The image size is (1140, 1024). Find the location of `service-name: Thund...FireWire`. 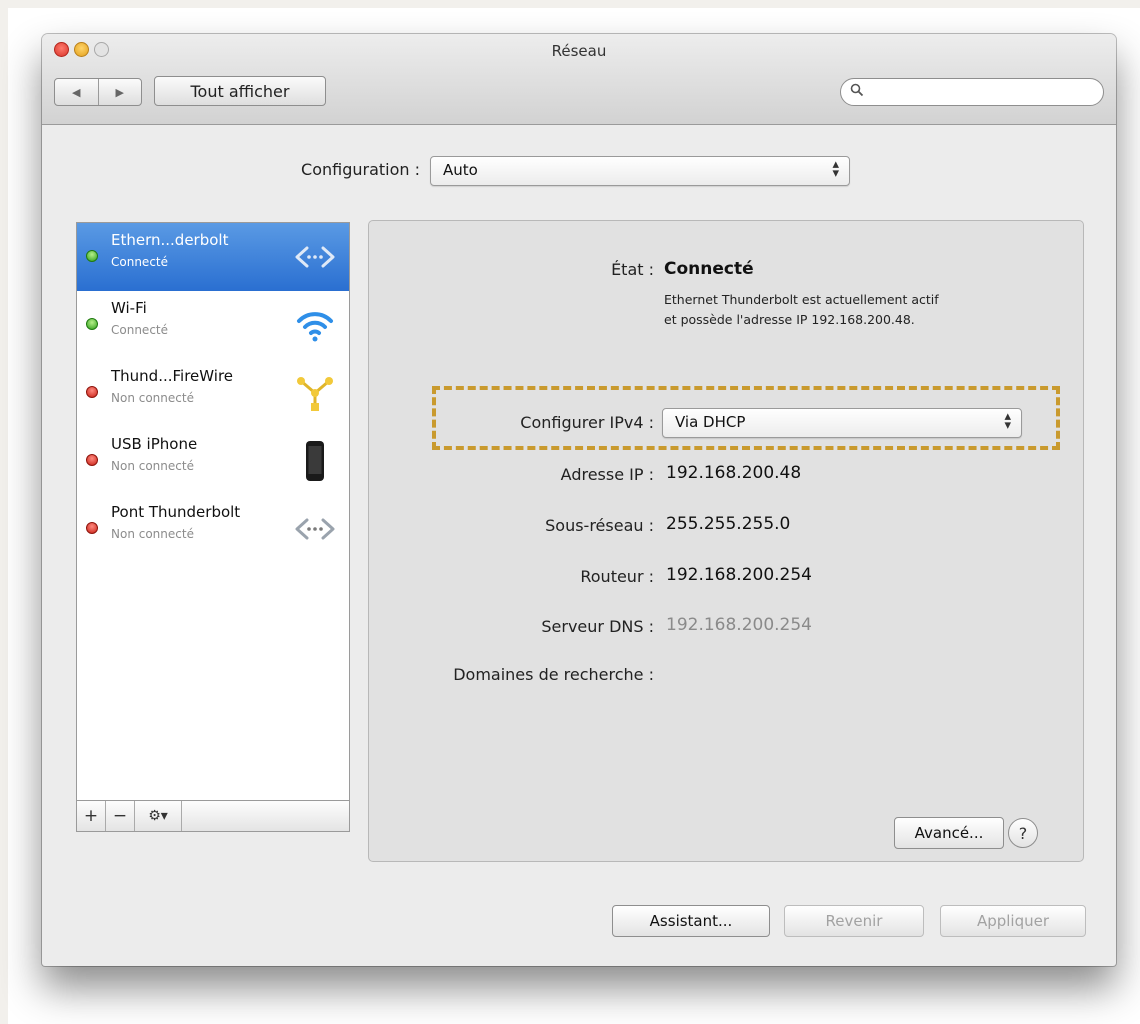

service-name: Thund...FireWire is located at coordinates (172, 376).